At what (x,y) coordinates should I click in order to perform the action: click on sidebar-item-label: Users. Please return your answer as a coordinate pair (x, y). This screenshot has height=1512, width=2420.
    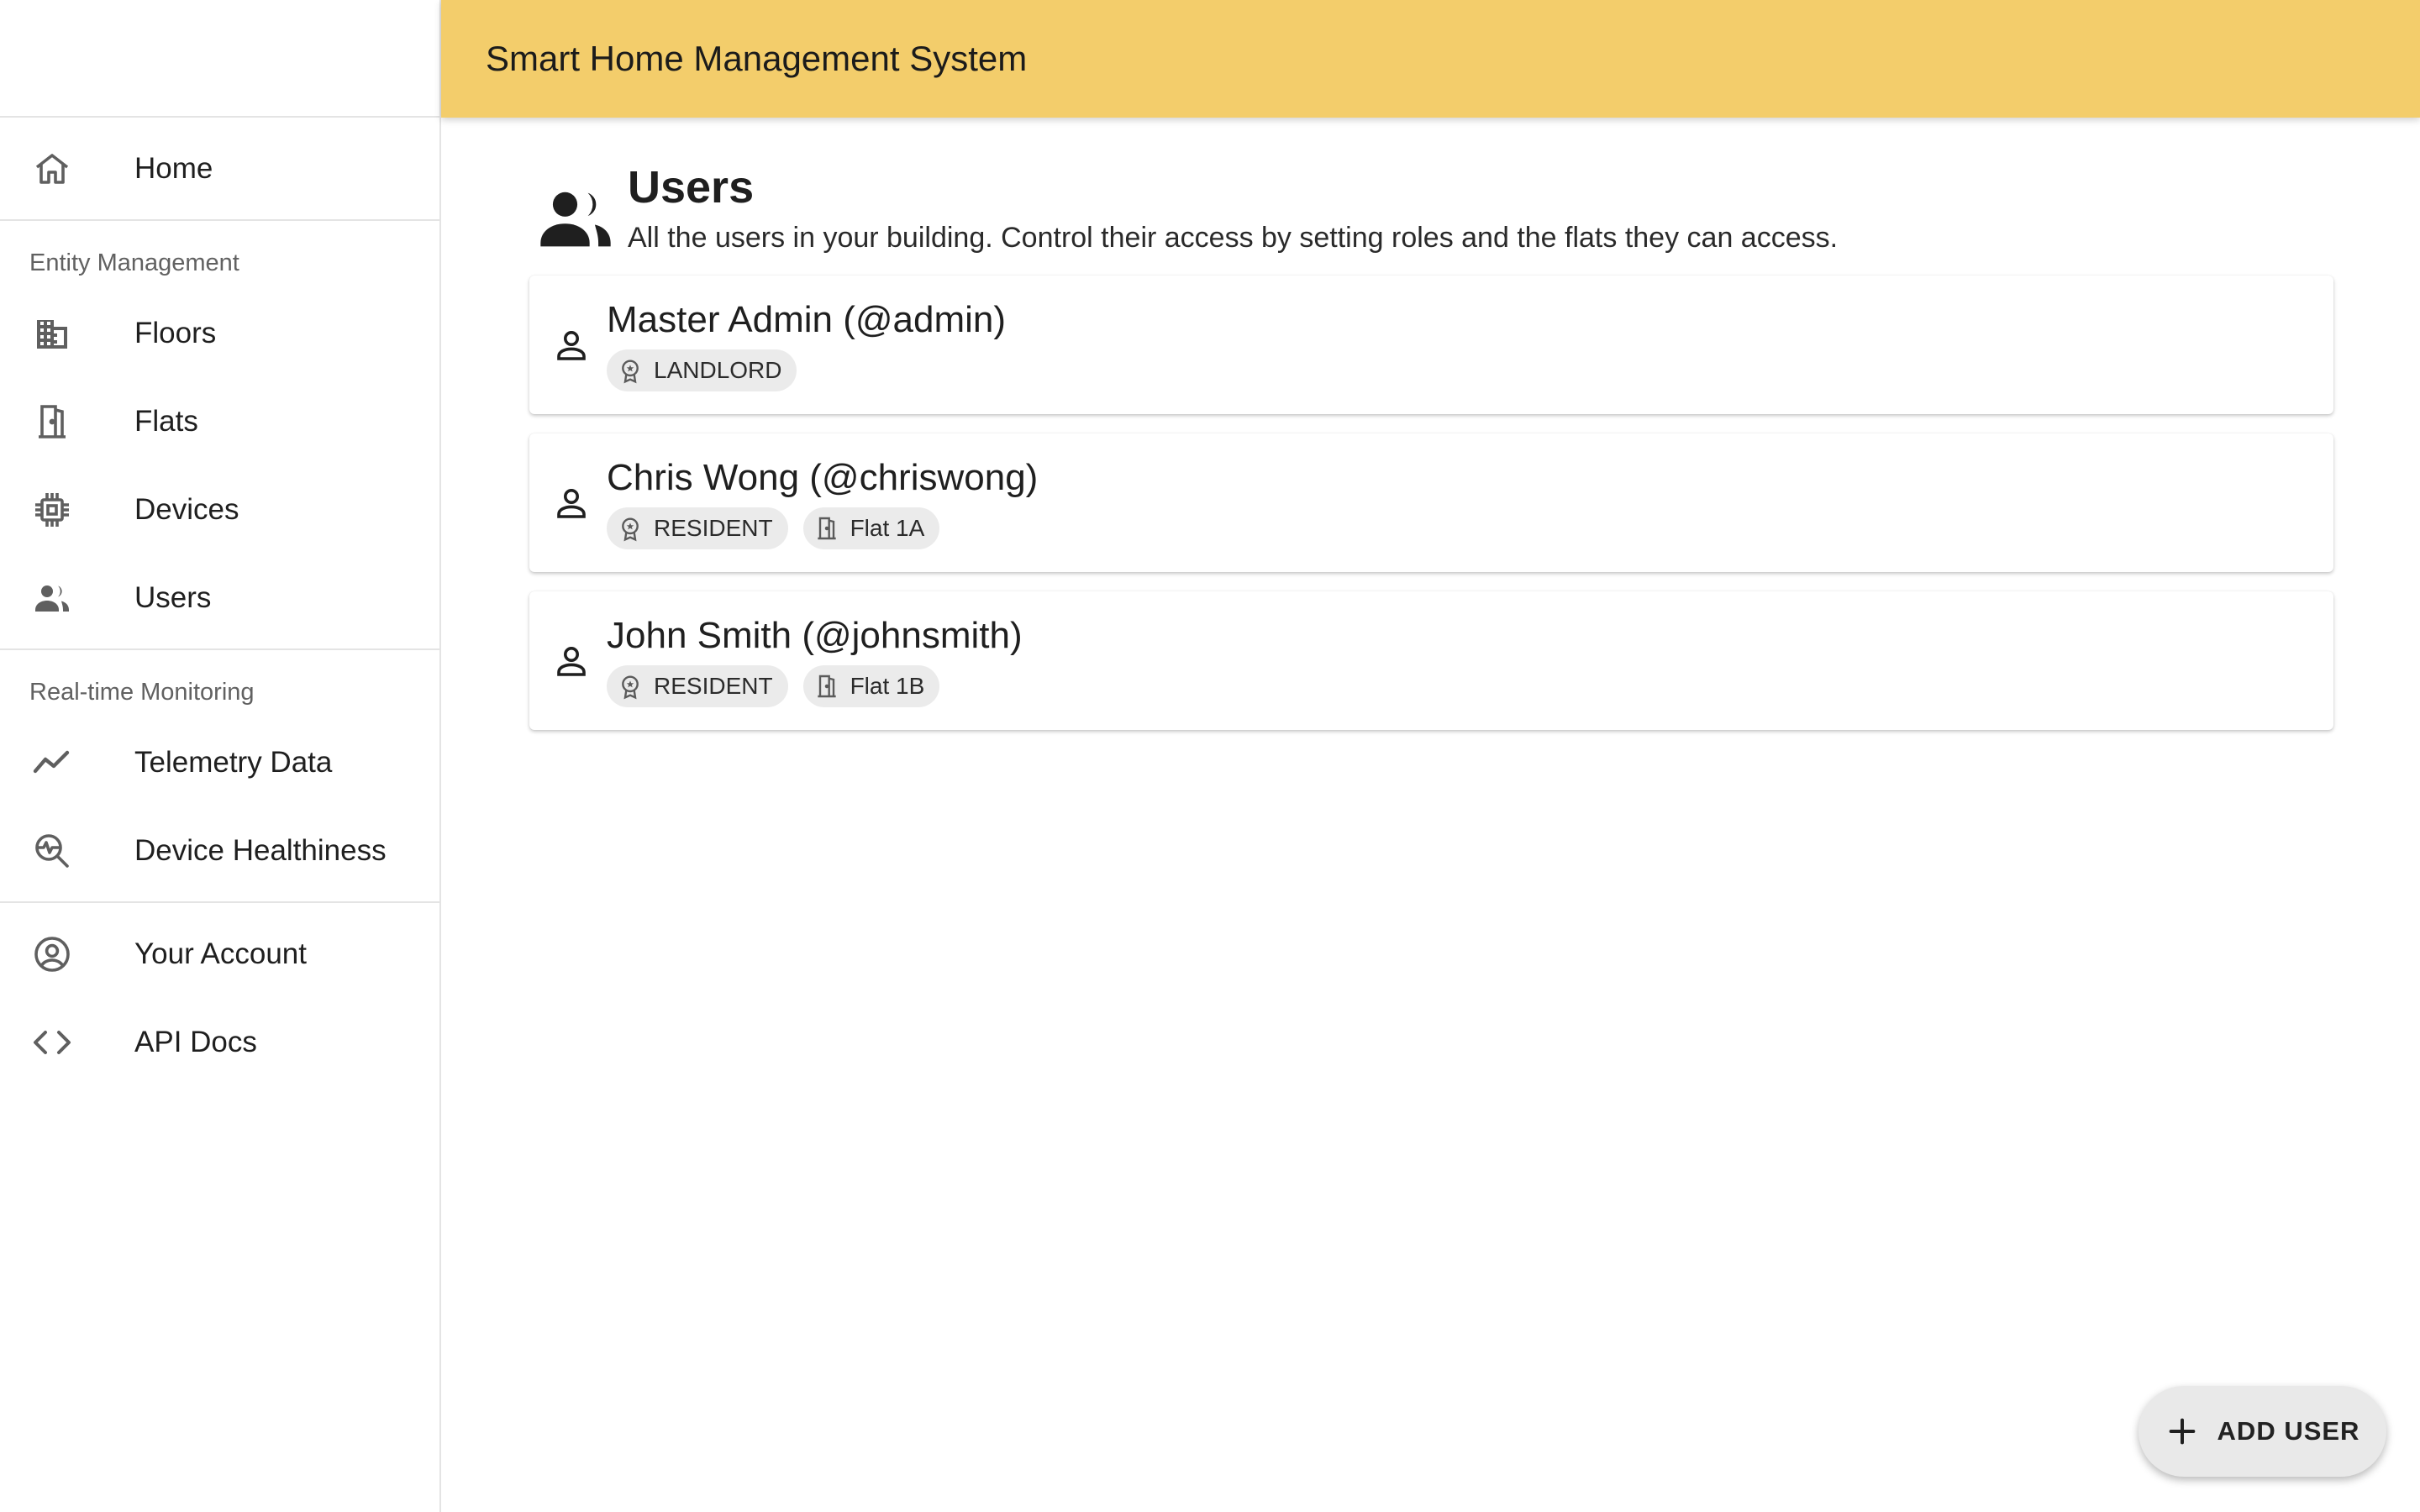
    Looking at the image, I should click on (173, 597).